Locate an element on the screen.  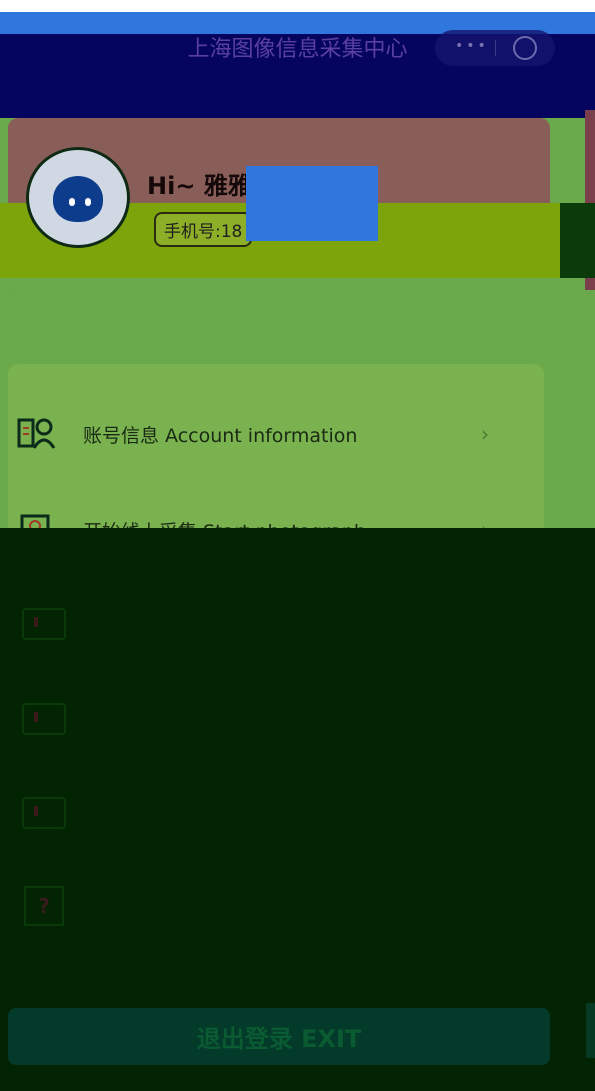
menu-item-account-info: 账号信息 Account information › is located at coordinates (264, 434).